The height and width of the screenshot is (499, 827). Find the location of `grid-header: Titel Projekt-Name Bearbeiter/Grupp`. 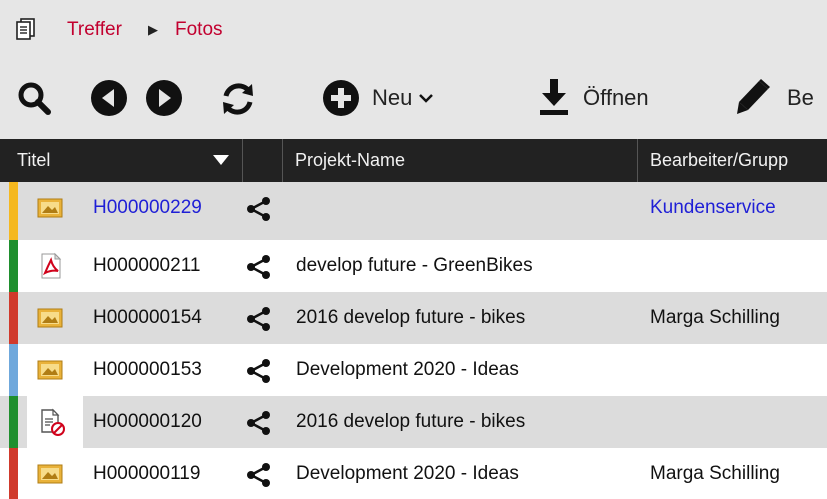

grid-header: Titel Projekt-Name Bearbeiter/Grupp is located at coordinates (413, 160).